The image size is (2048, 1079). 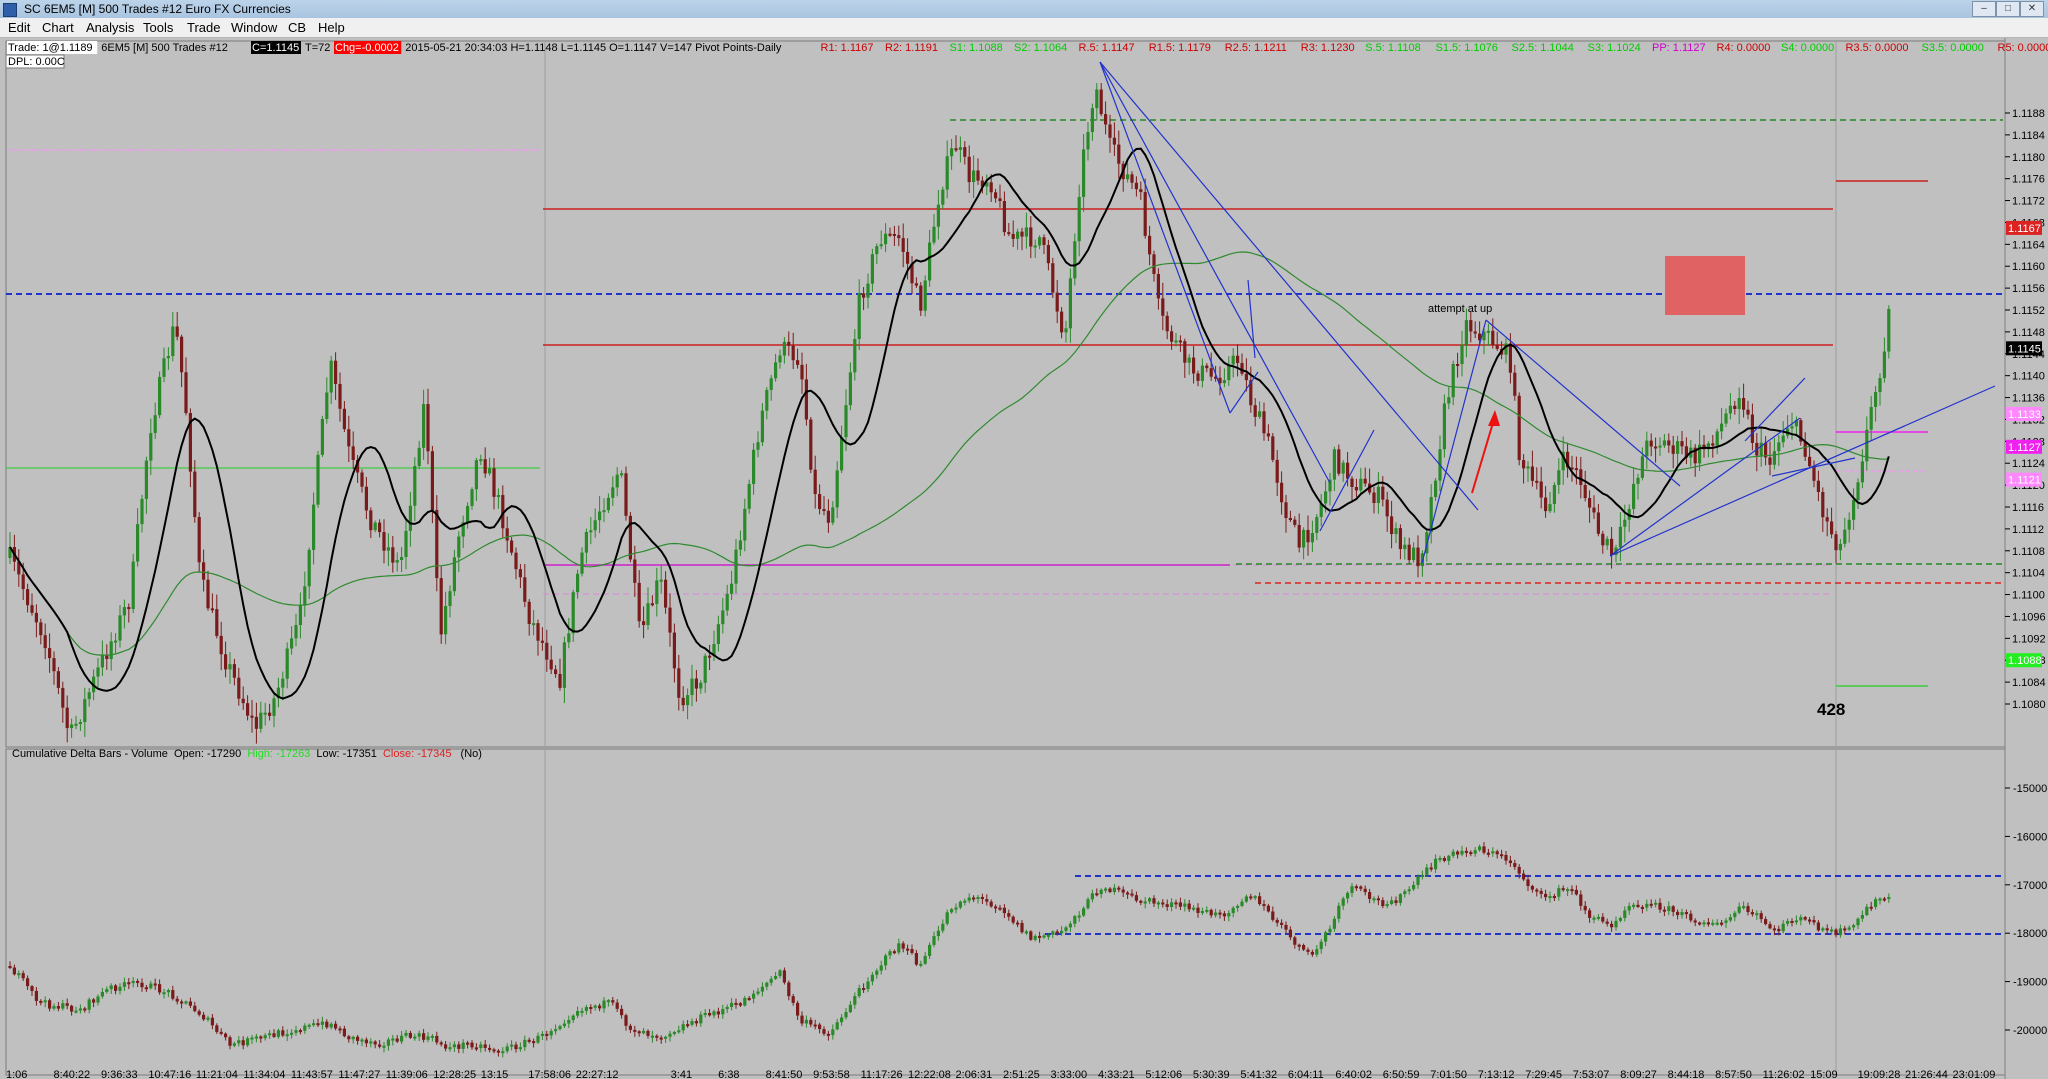 I want to click on menu-help: Help, so click(x=331, y=27).